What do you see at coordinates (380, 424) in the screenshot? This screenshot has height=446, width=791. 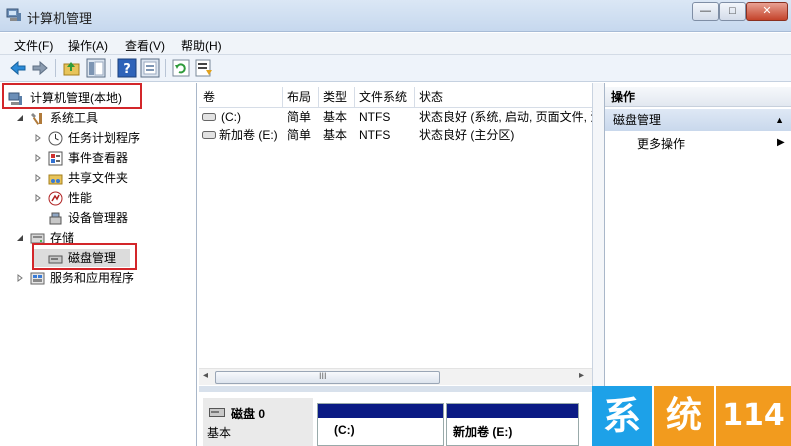 I see `partition-c: (C:)` at bounding box center [380, 424].